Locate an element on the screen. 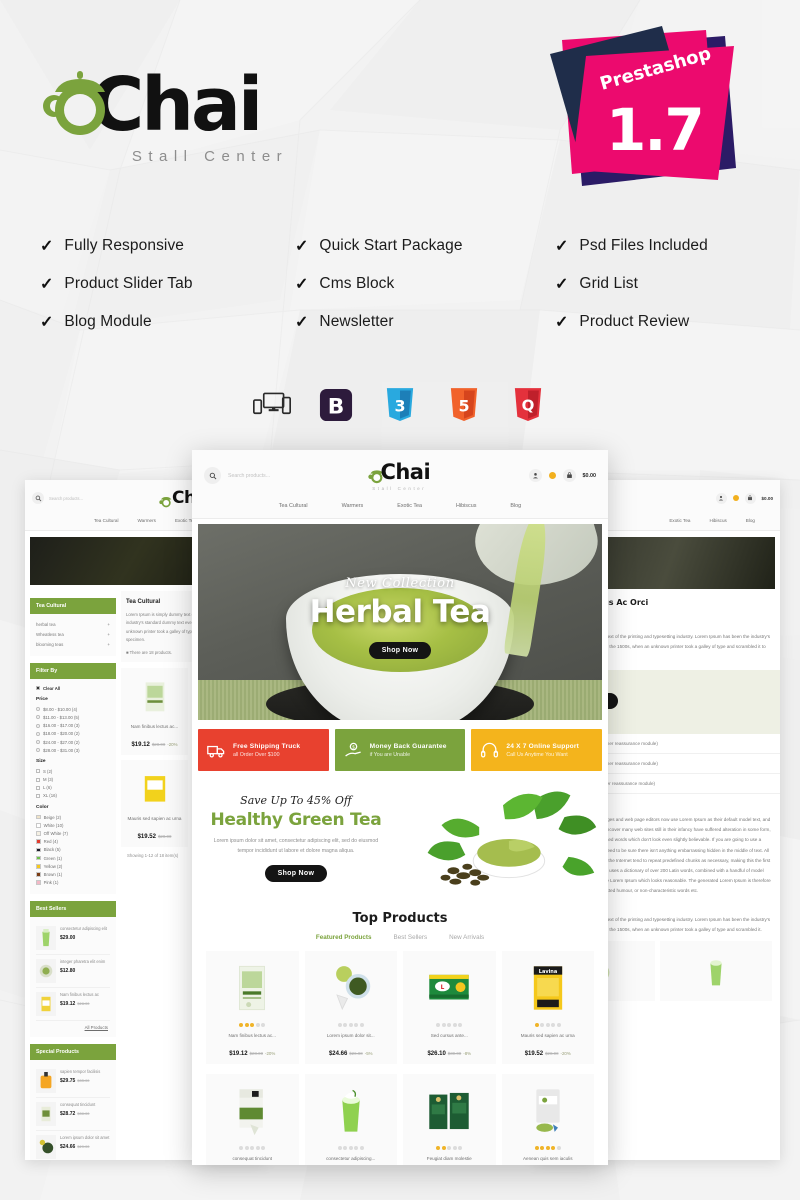 The image size is (800, 1200). nav-item-warmers: Warmers is located at coordinates (353, 506).